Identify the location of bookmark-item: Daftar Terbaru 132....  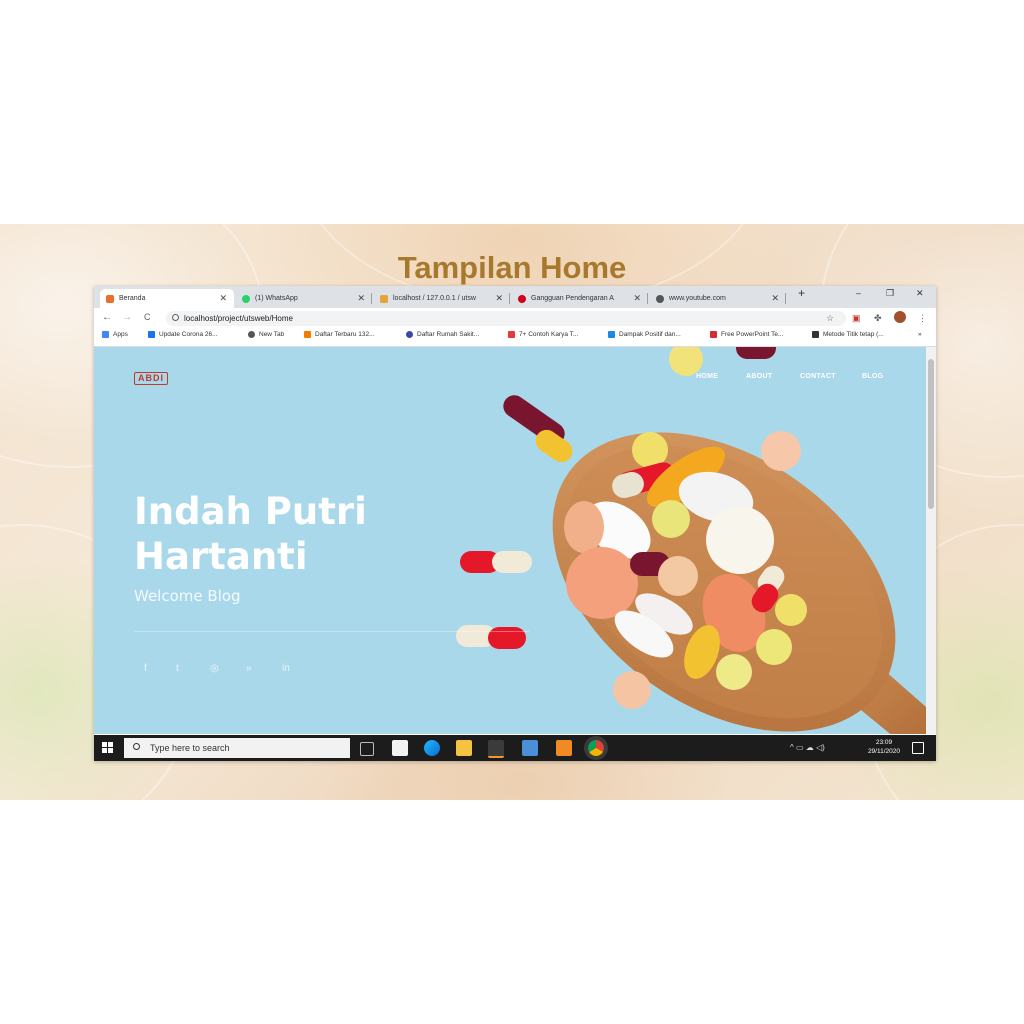
(339, 334).